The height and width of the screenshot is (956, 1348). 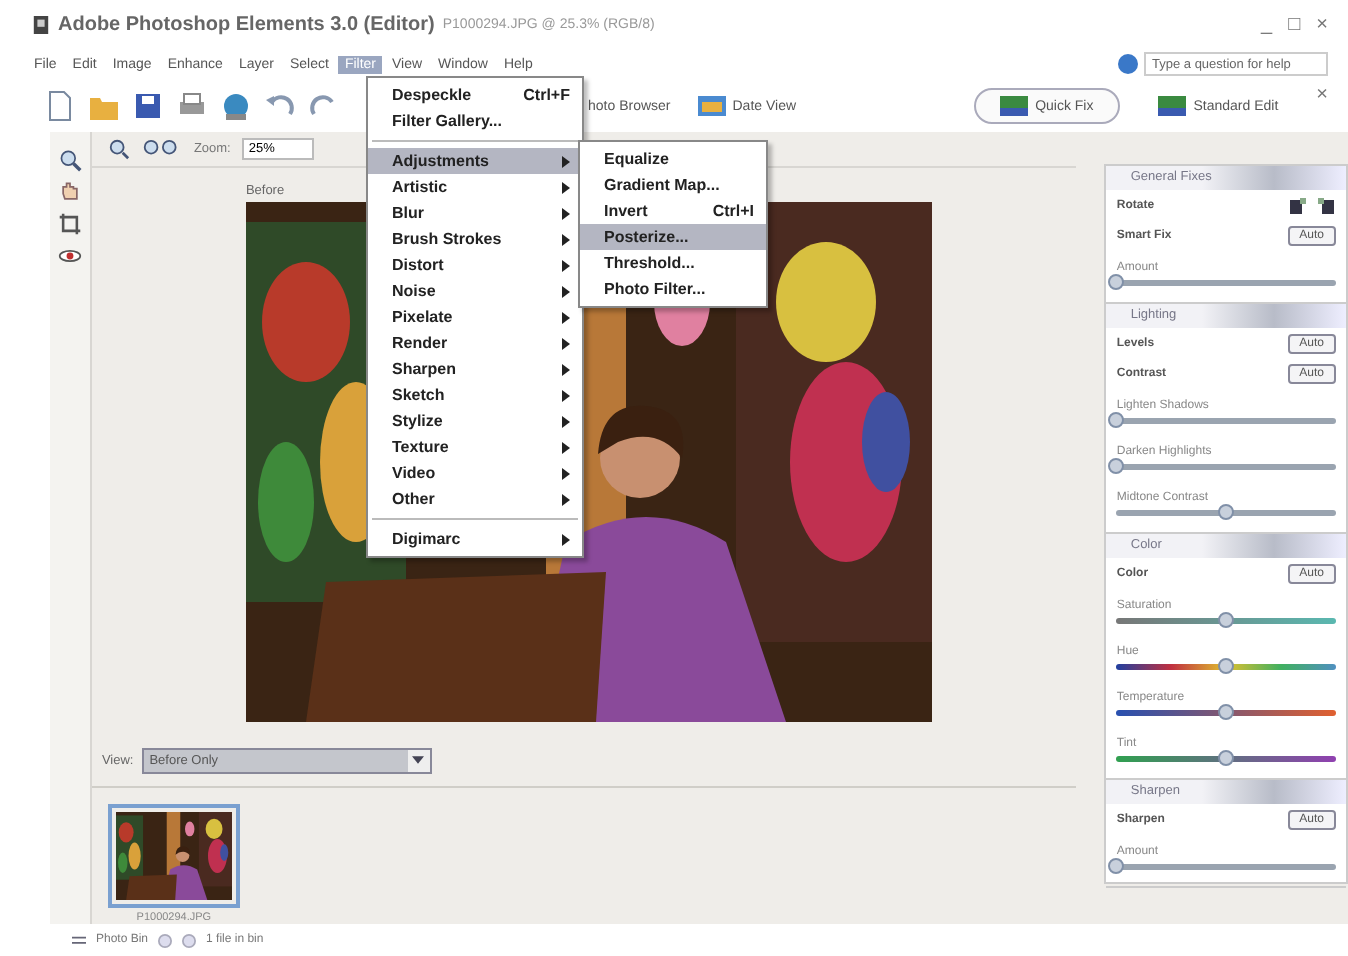 What do you see at coordinates (712, 106) in the screenshot?
I see `calendar-icon` at bounding box center [712, 106].